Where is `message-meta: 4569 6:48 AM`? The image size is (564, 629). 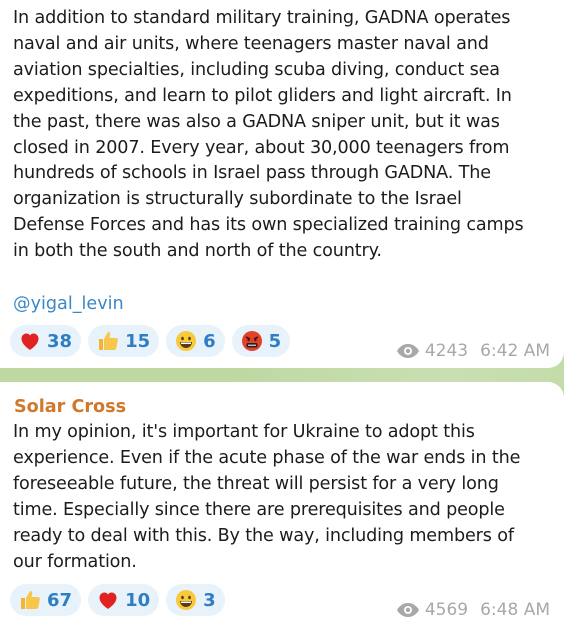
message-meta: 4569 6:48 AM is located at coordinates (473, 610).